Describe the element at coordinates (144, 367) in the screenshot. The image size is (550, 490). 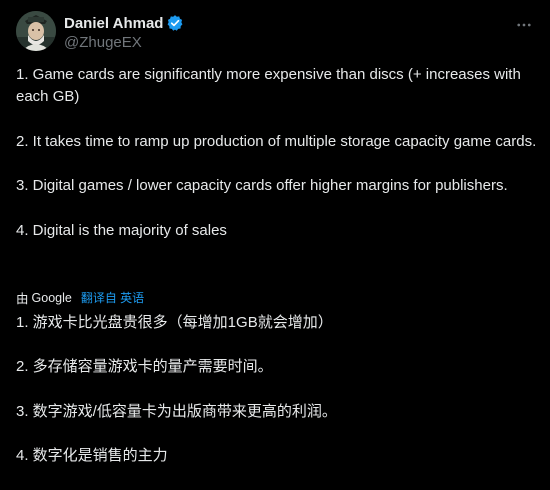
I see `translated-paragraph: 2. 多存储容量游戏卡的量产需要时间。` at that location.